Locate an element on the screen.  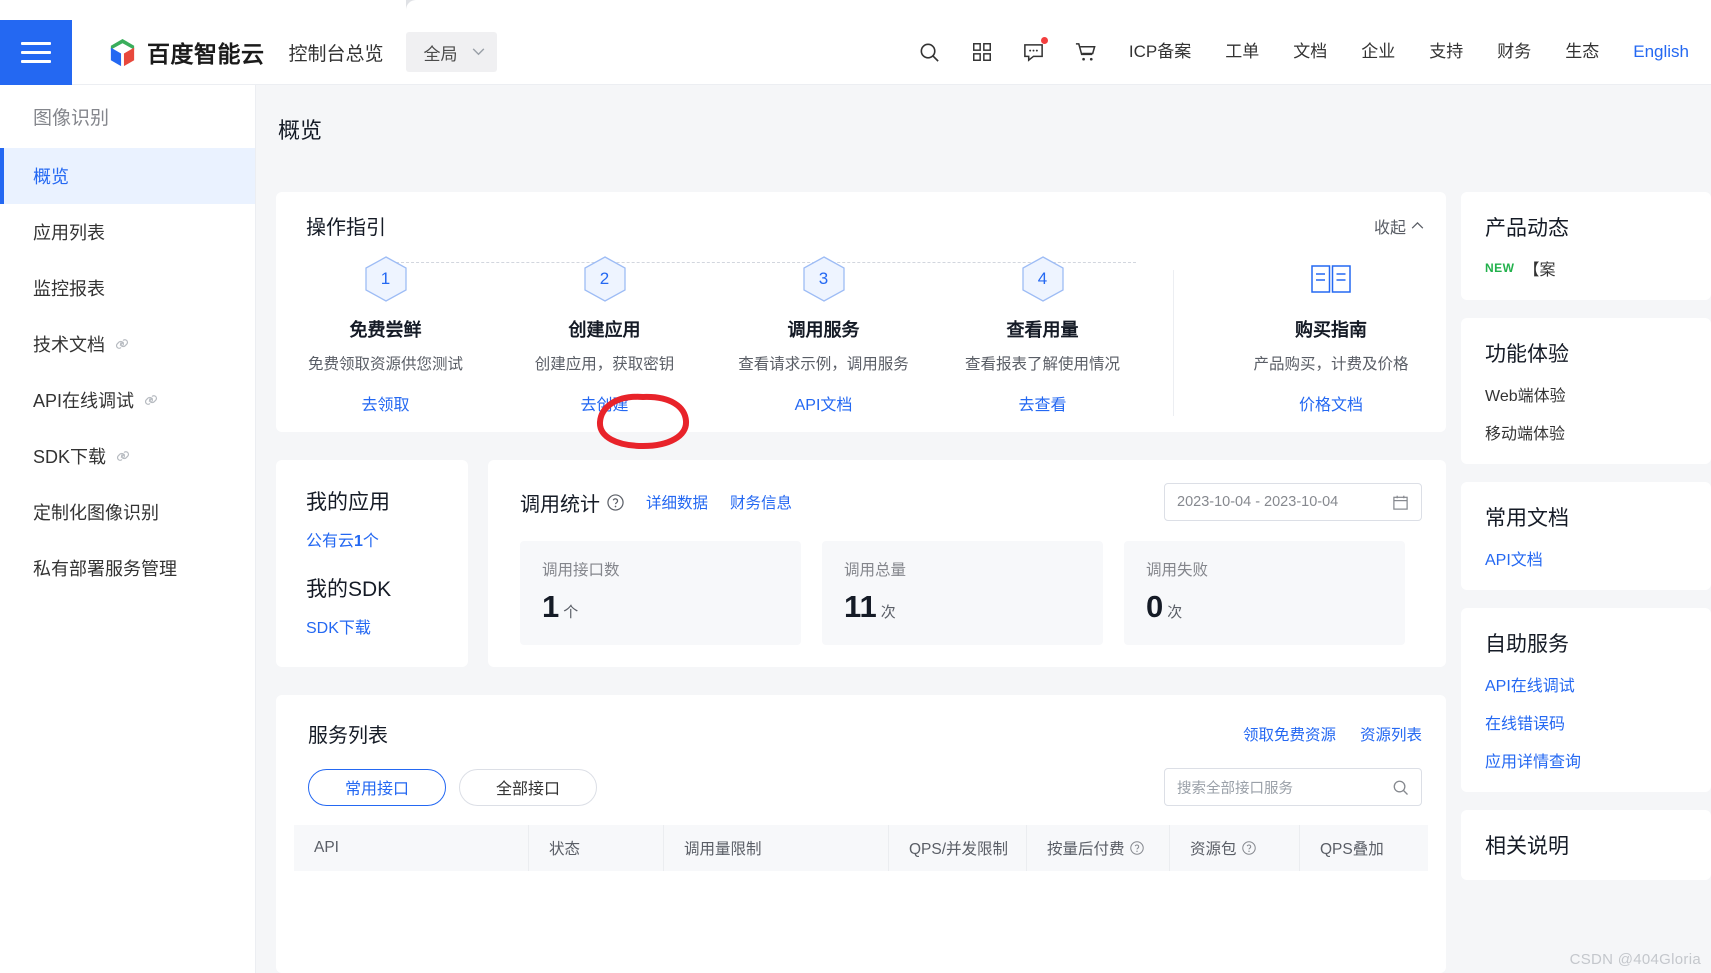
feature-experience-card: 功能体验 Web端体验 移动端体验 is located at coordinates (1586, 391).